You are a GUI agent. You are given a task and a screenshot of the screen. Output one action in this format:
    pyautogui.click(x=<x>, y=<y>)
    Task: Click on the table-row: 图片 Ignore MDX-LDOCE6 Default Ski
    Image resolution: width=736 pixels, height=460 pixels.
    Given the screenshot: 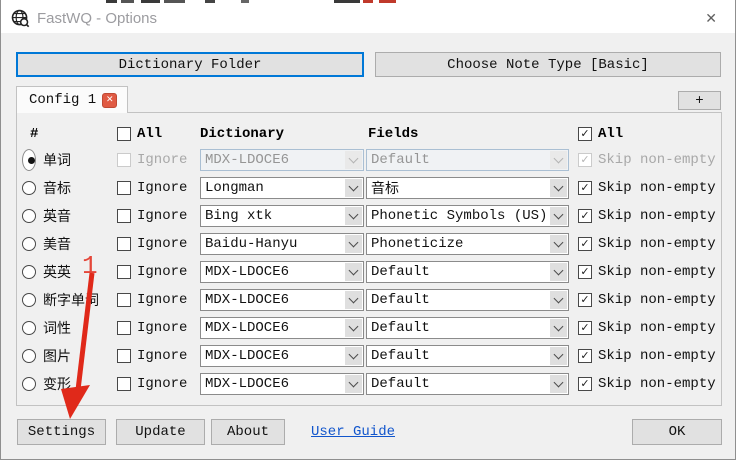 What is the action you would take?
    pyautogui.click(x=369, y=356)
    